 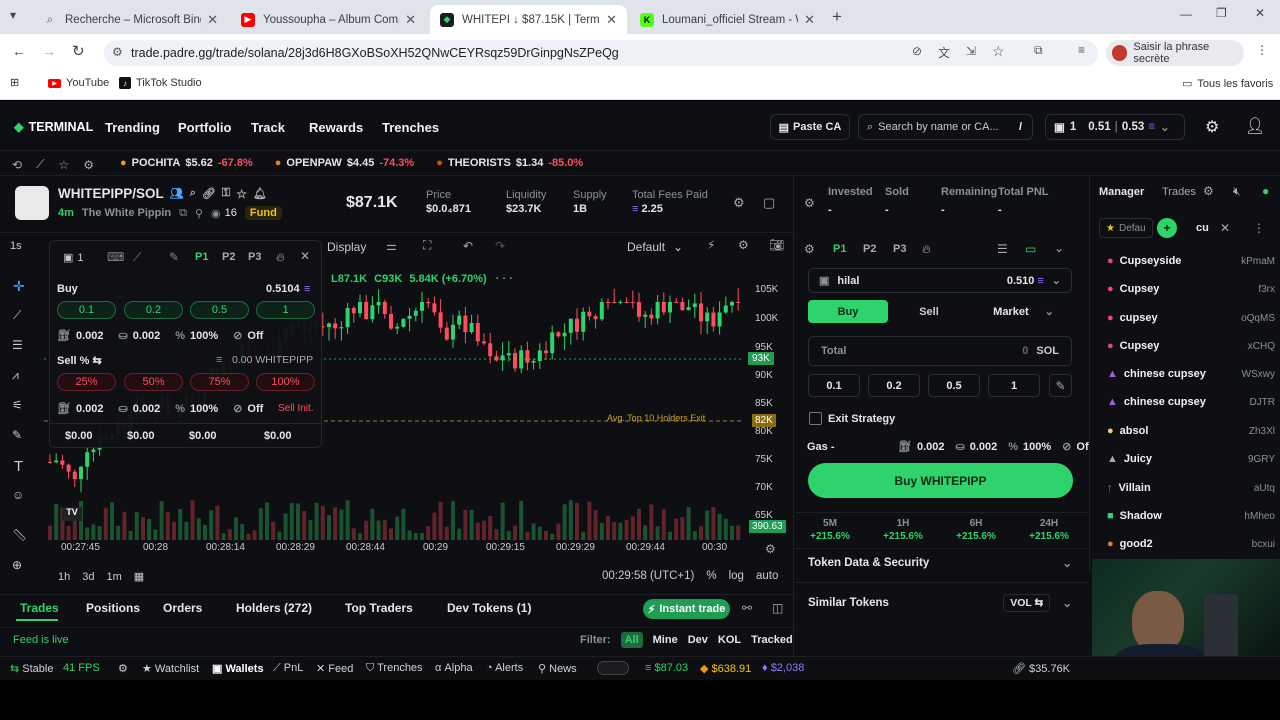 What do you see at coordinates (665, 640) in the screenshot?
I see `filter-mine: Mine` at bounding box center [665, 640].